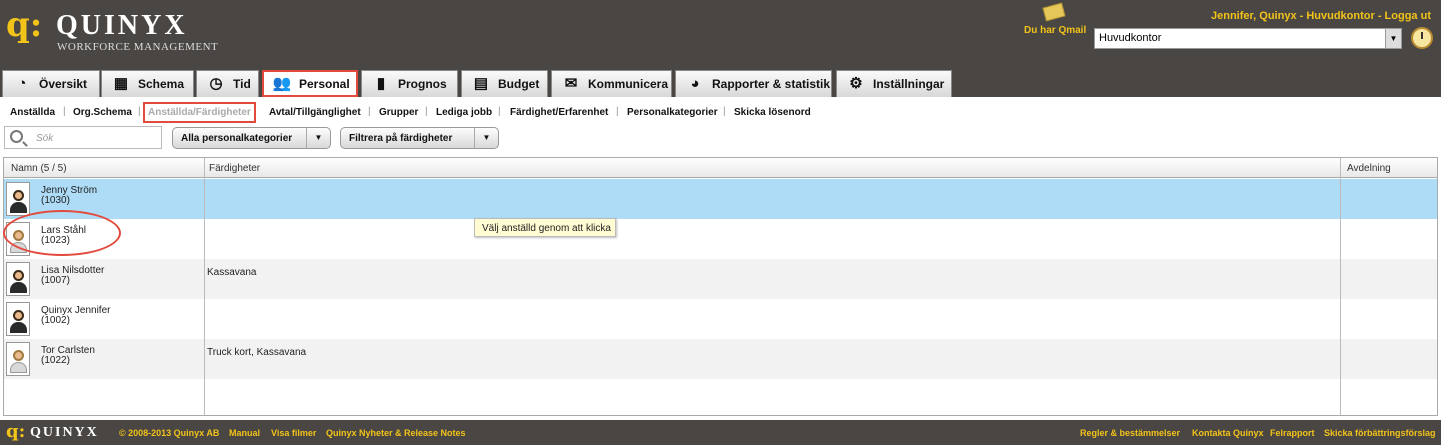  Describe the element at coordinates (32, 112) in the screenshot. I see `subnav-anstallda: Anställda` at that location.